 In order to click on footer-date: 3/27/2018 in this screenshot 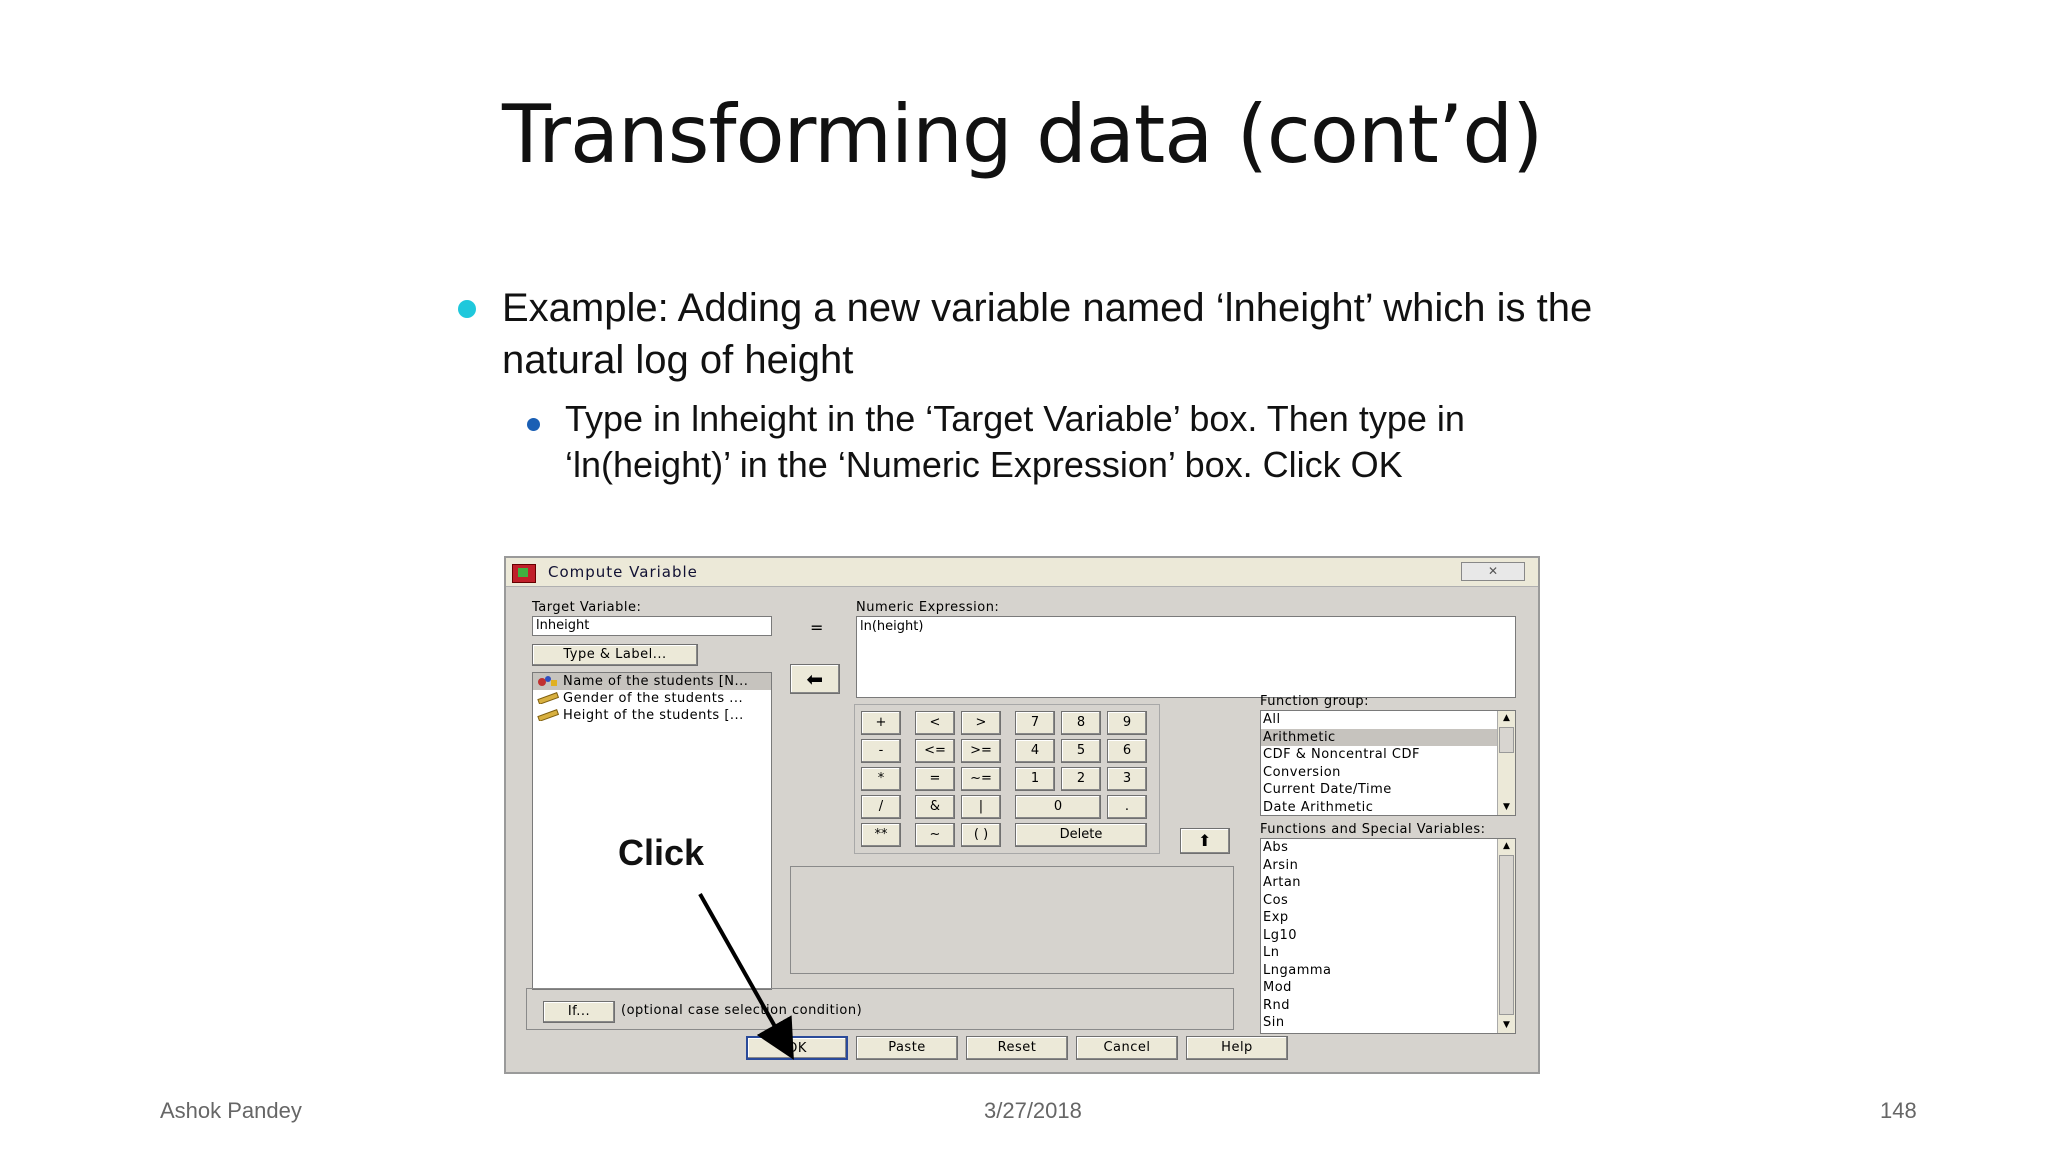, I will do `click(1033, 1110)`.